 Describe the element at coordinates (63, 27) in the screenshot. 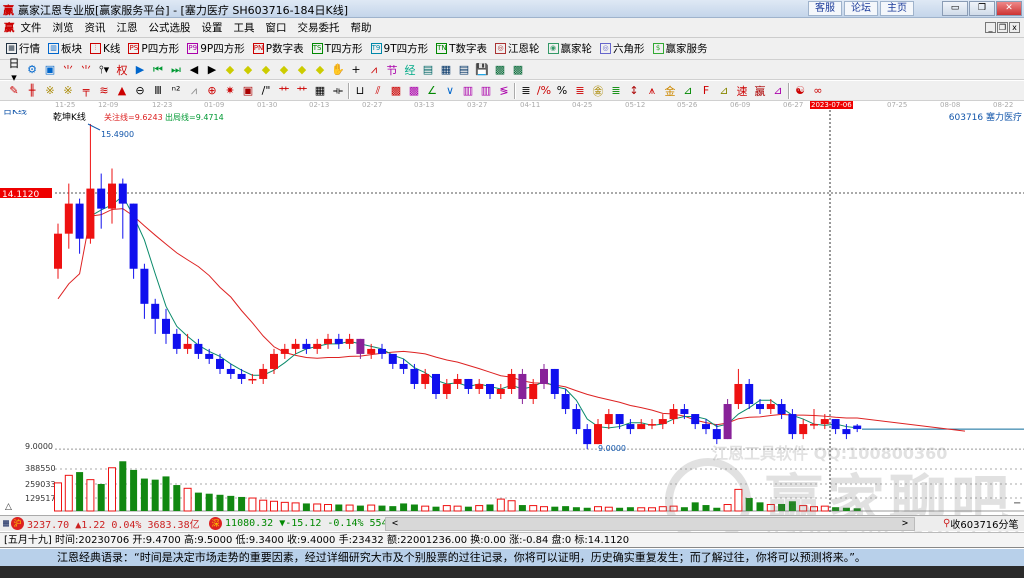

I see `menu-browse: 浏览` at that location.